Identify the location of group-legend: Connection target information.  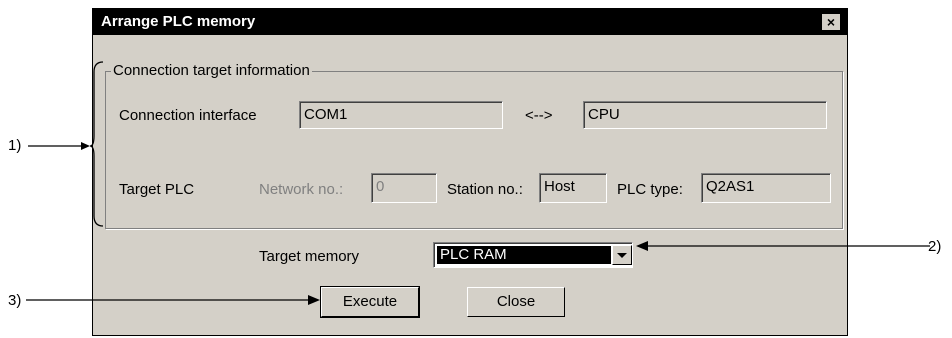
(211, 71).